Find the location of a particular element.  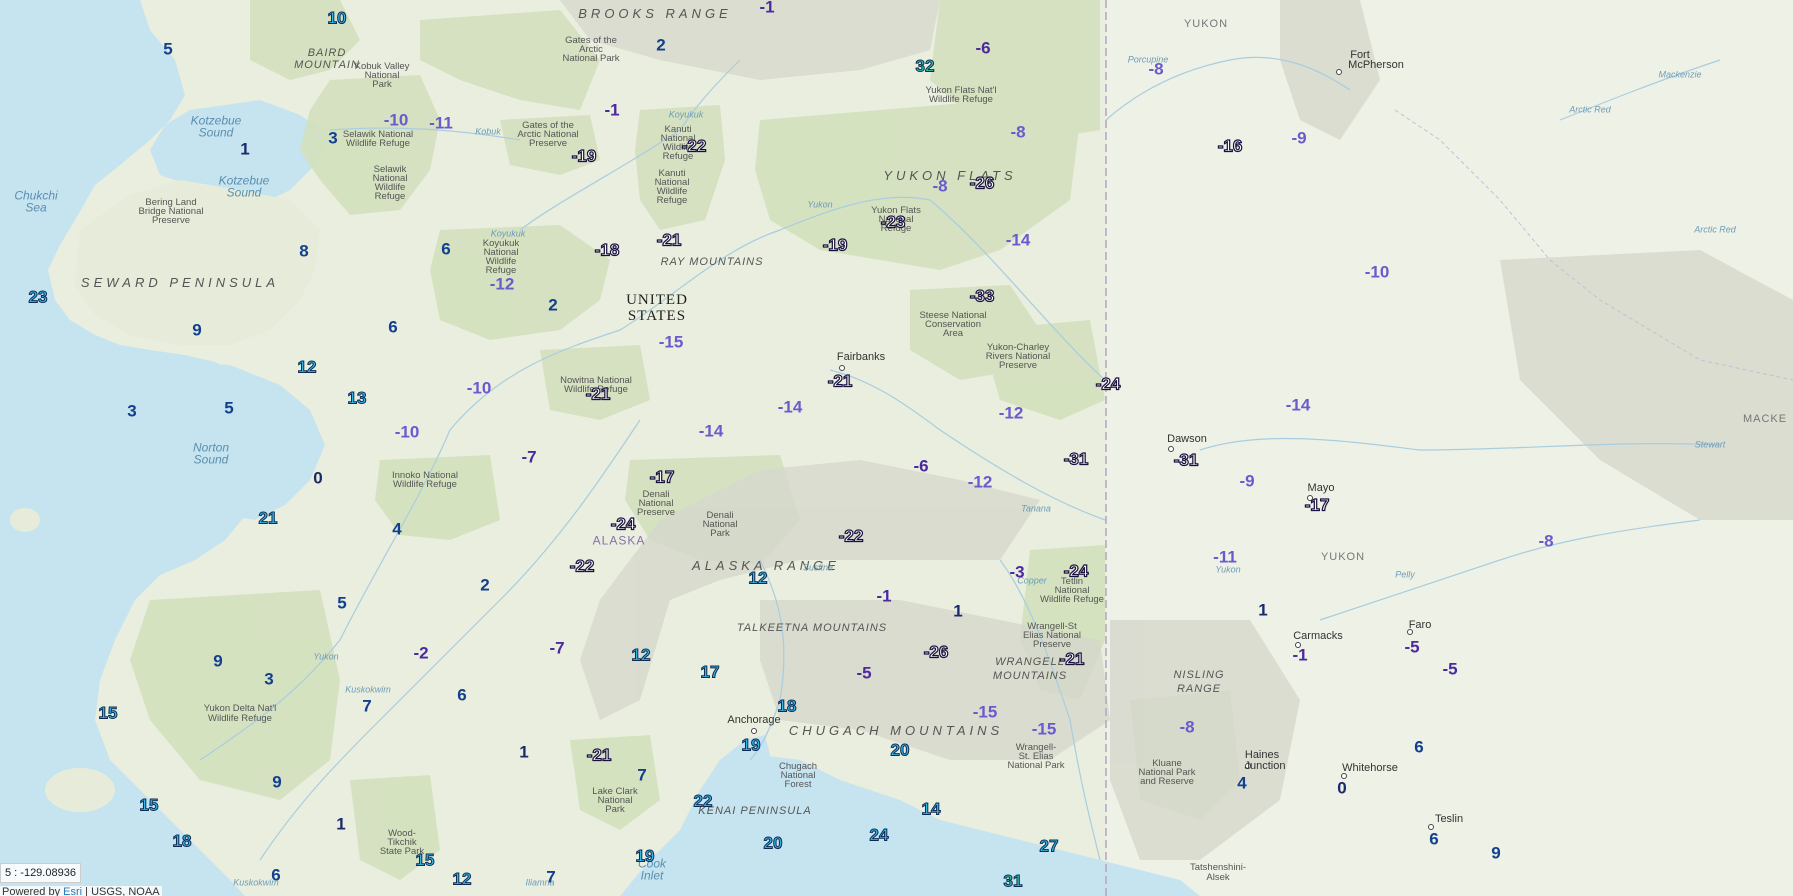

temperature-marker: 4 is located at coordinates (1241, 783).